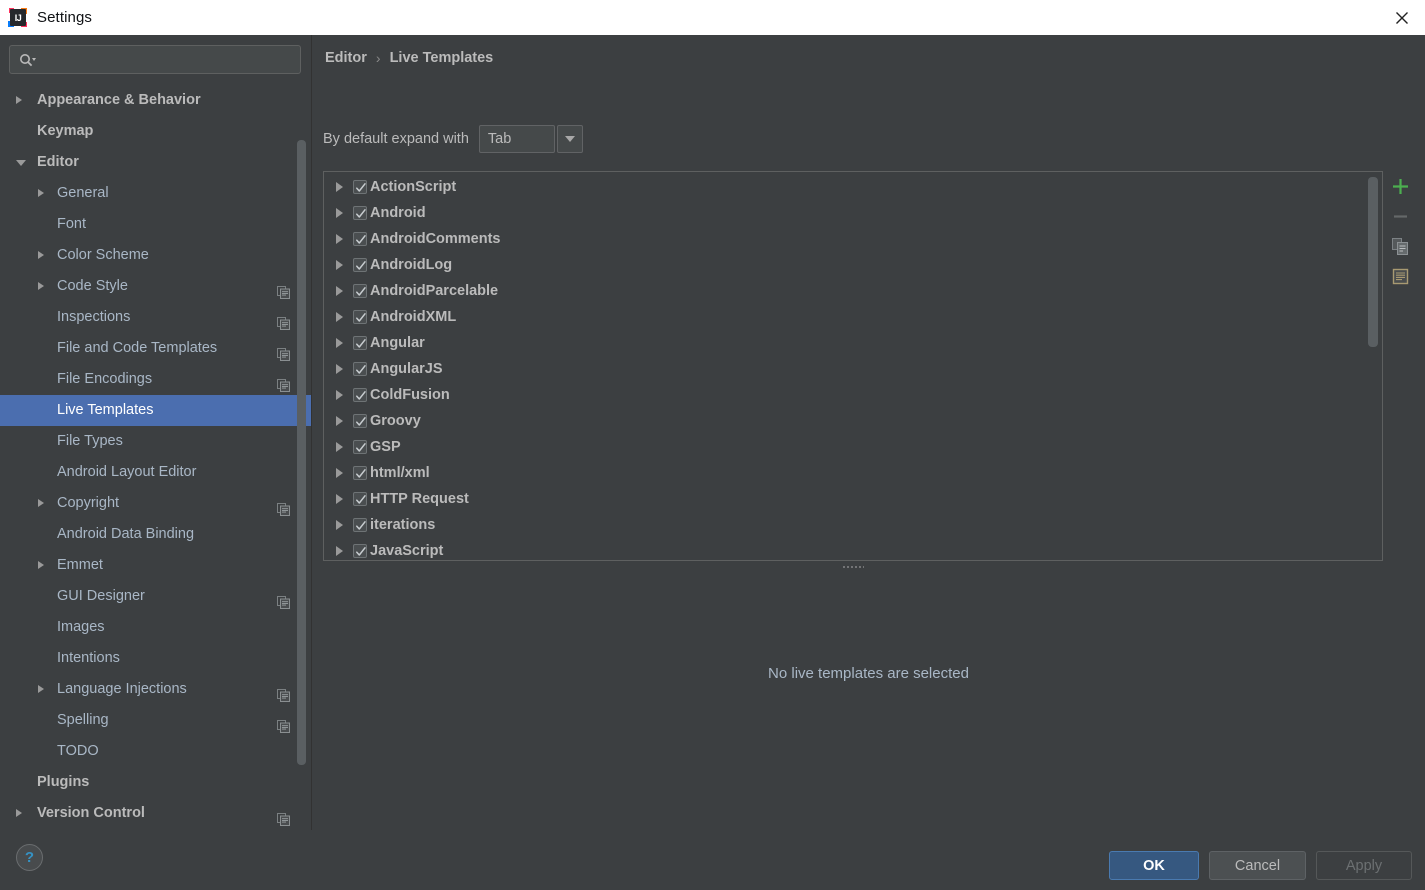  What do you see at coordinates (156, 286) in the screenshot?
I see `sidebar-item-code-style: Code Style` at bounding box center [156, 286].